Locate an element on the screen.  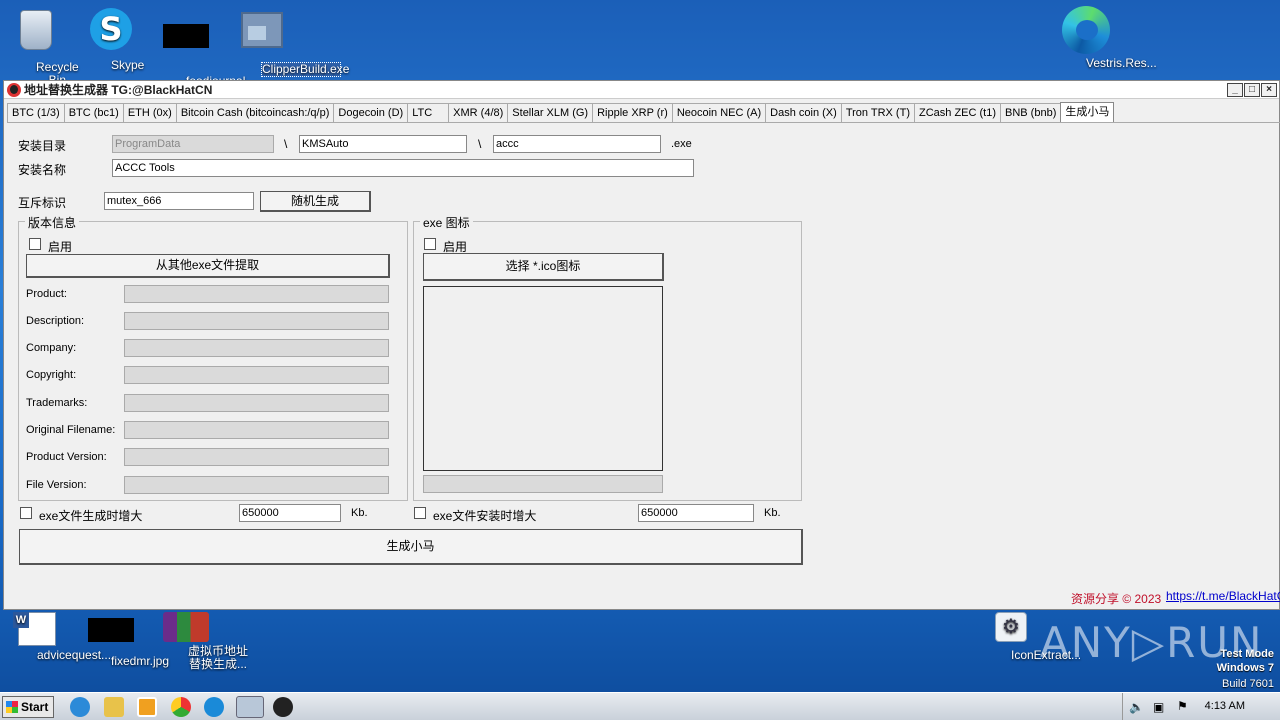
exe-extension-label: .exe is located at coordinates (681, 144).